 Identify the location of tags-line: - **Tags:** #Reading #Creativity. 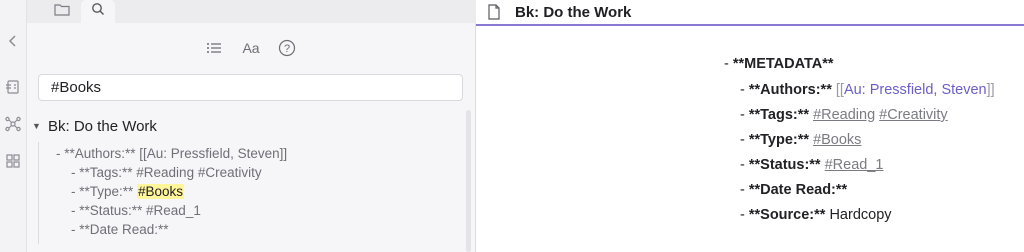
(844, 115).